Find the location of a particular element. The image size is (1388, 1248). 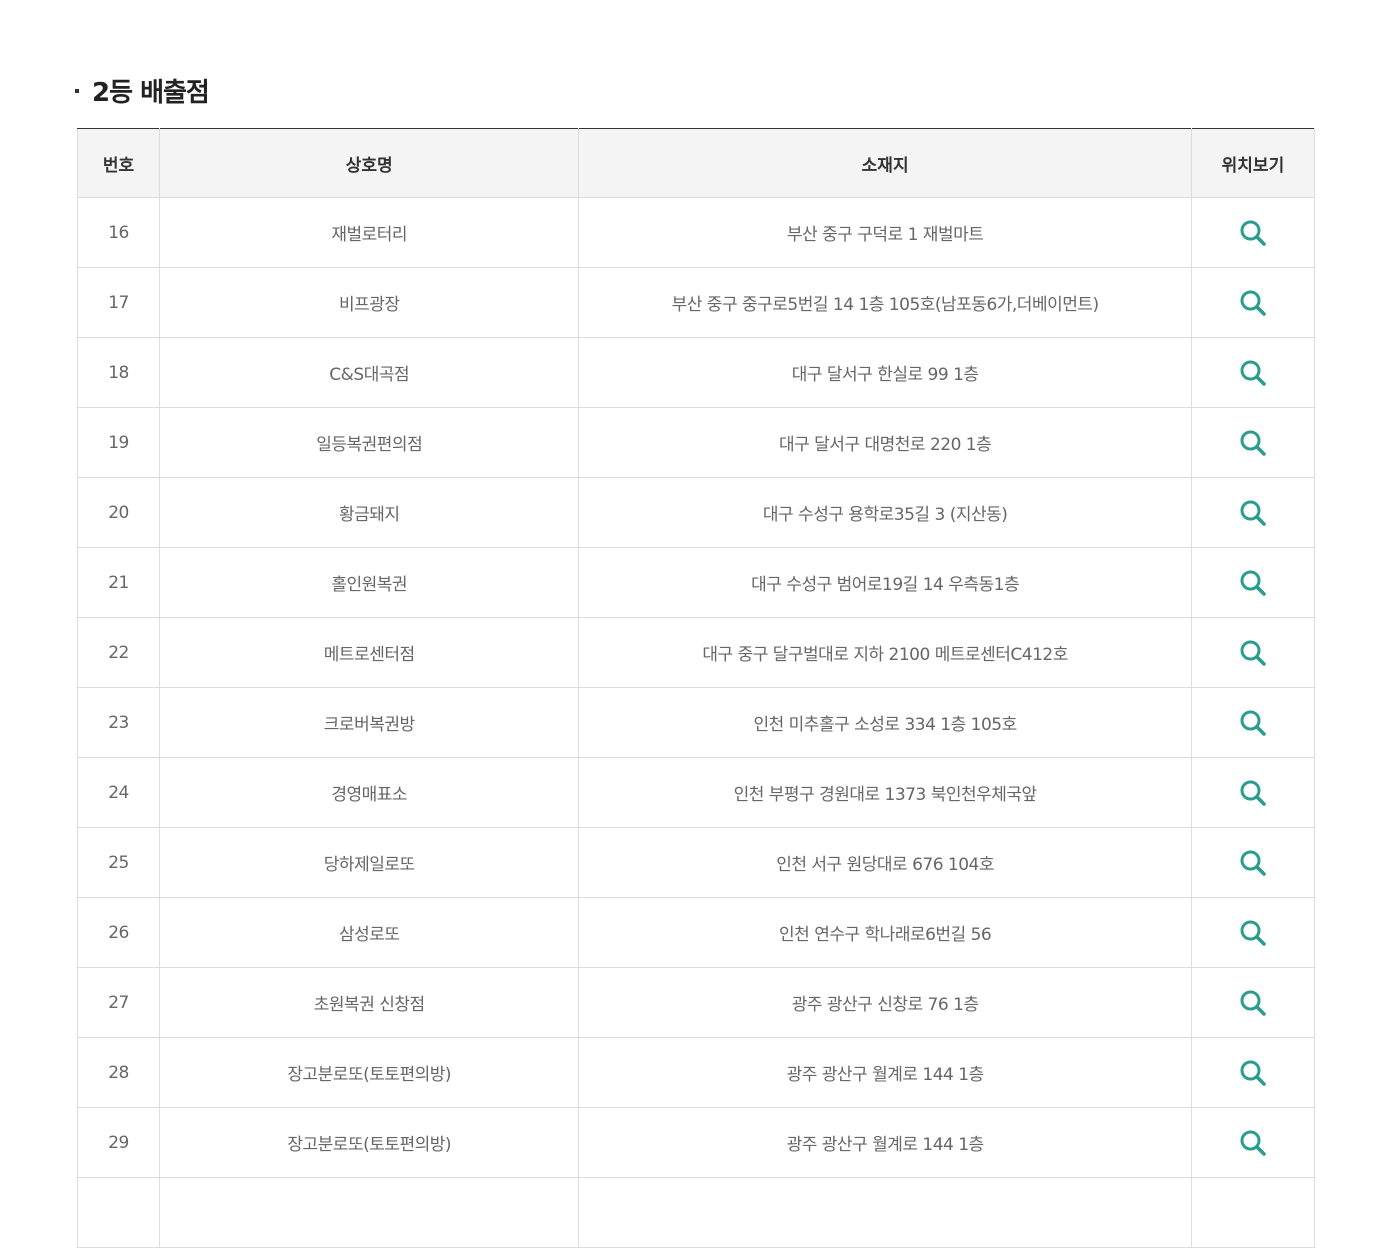

store-name: 황금돼지 is located at coordinates (369, 512).